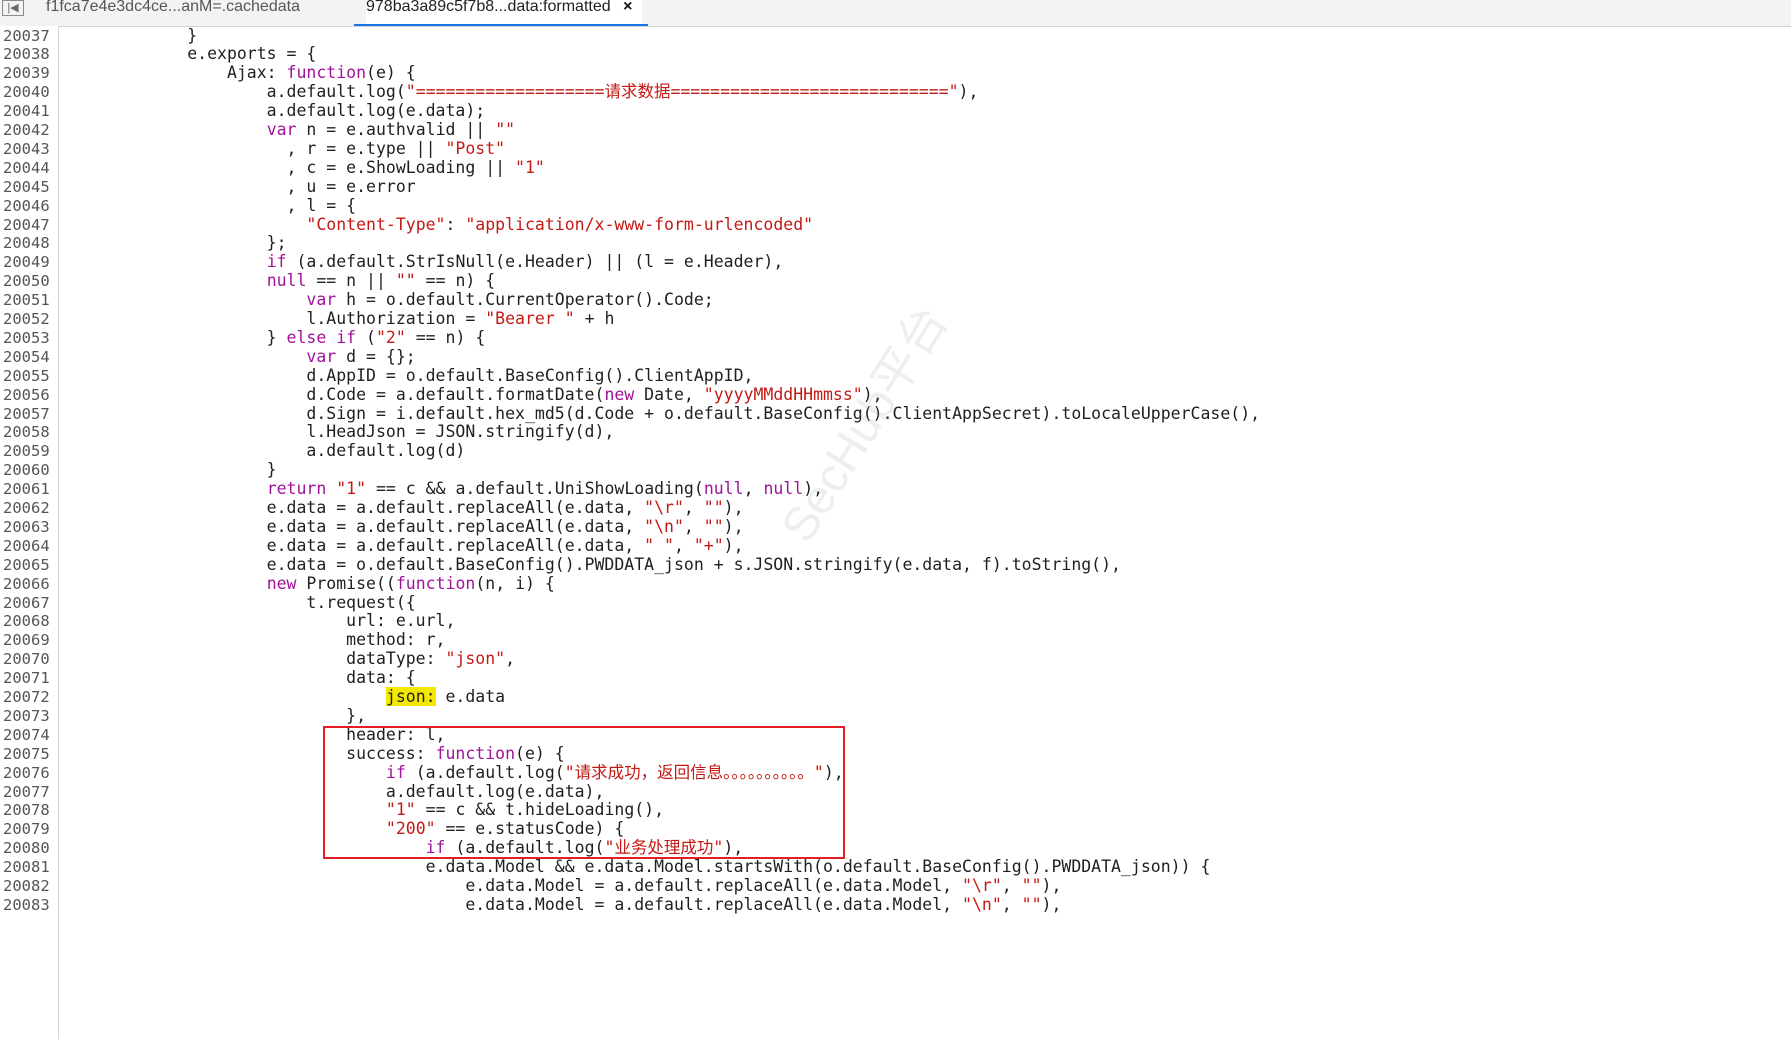  Describe the element at coordinates (351, 281) in the screenshot. I see `code-token: == n ||` at that location.